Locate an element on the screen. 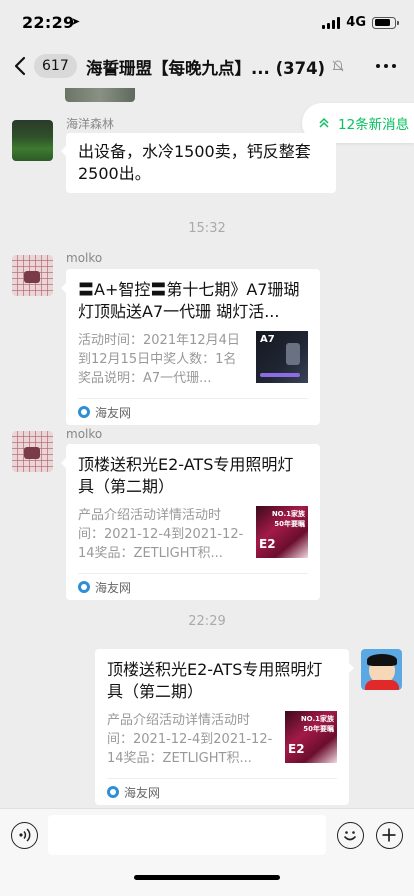 The height and width of the screenshot is (896, 414). time-separator: 22:29 is located at coordinates (207, 621).